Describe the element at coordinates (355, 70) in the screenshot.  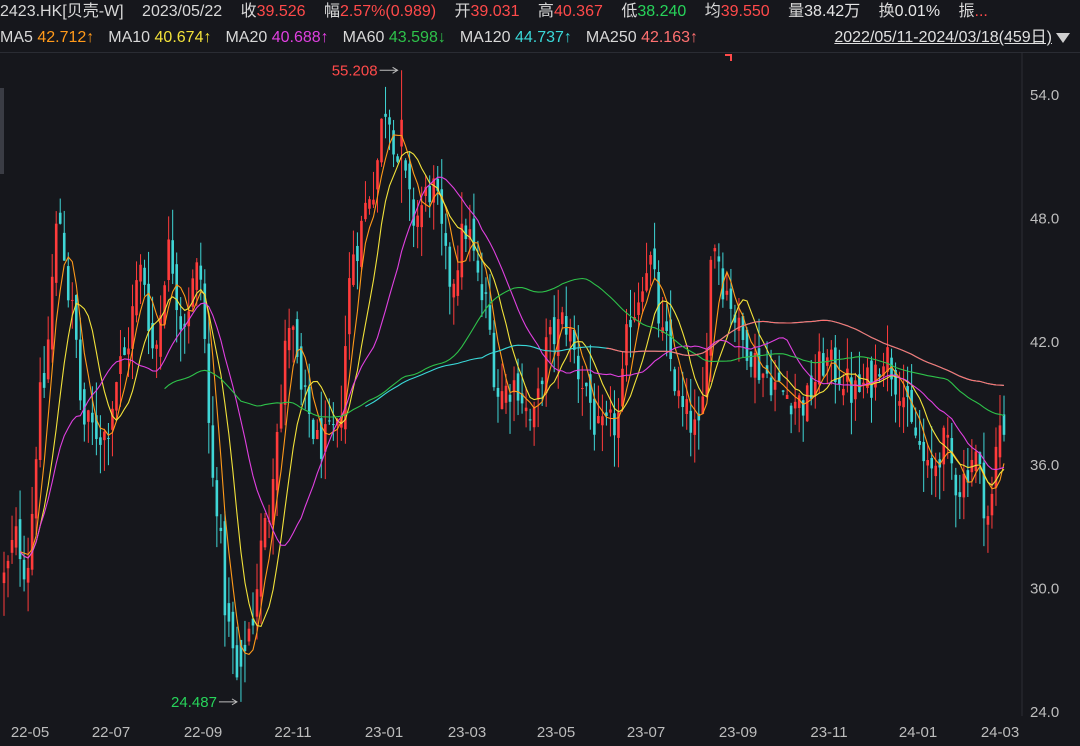
I see `high-price-label: 55.208` at that location.